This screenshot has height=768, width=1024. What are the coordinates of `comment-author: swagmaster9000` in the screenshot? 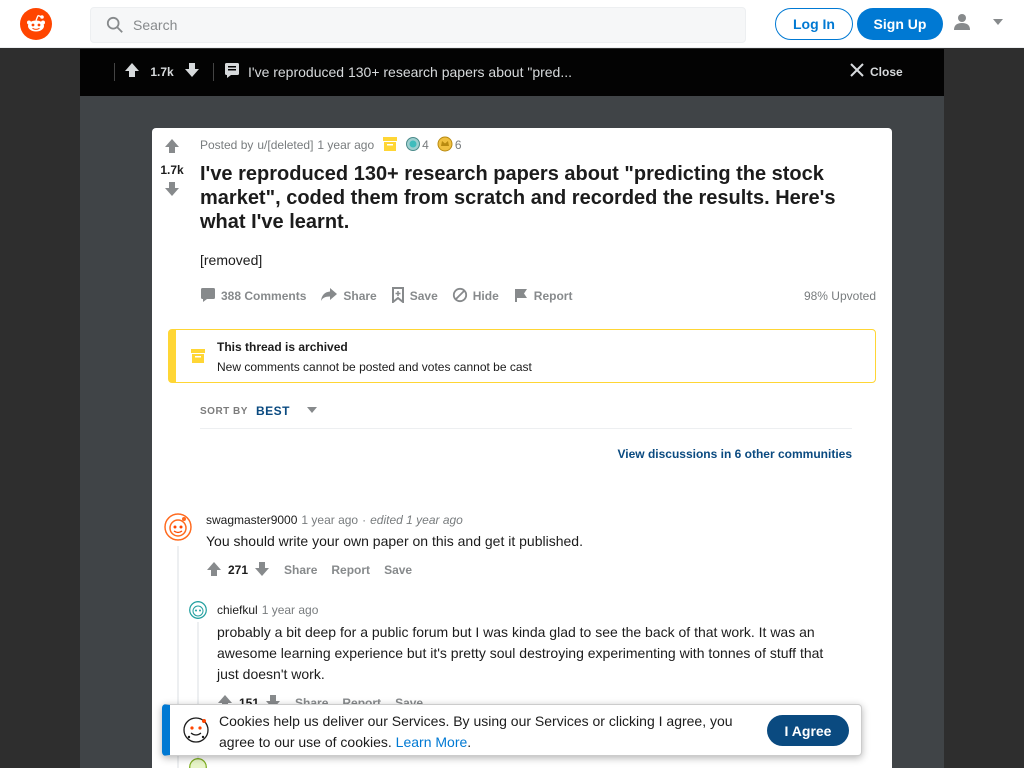 It's located at (251, 520).